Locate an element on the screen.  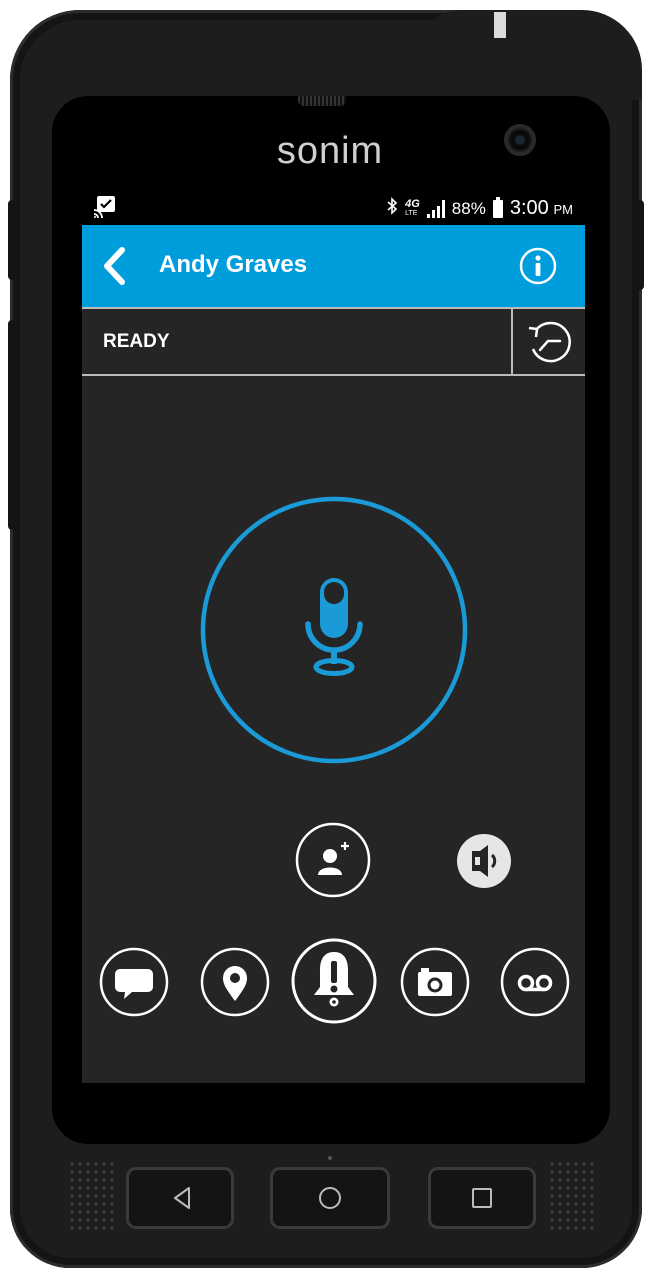
nav-back-icon is located at coordinates (182, 1198).